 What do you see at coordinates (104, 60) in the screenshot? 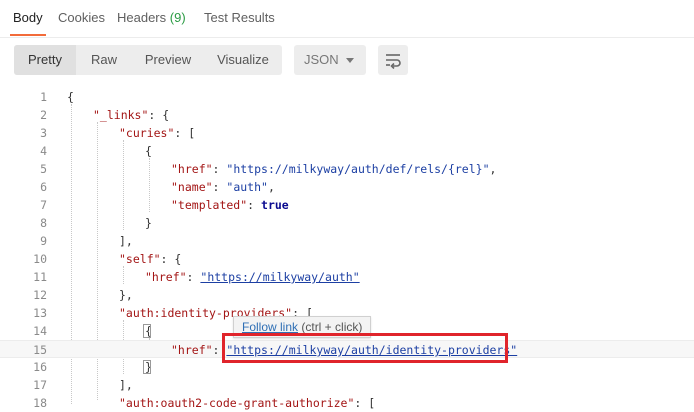
I see `raw-button: Raw` at bounding box center [104, 60].